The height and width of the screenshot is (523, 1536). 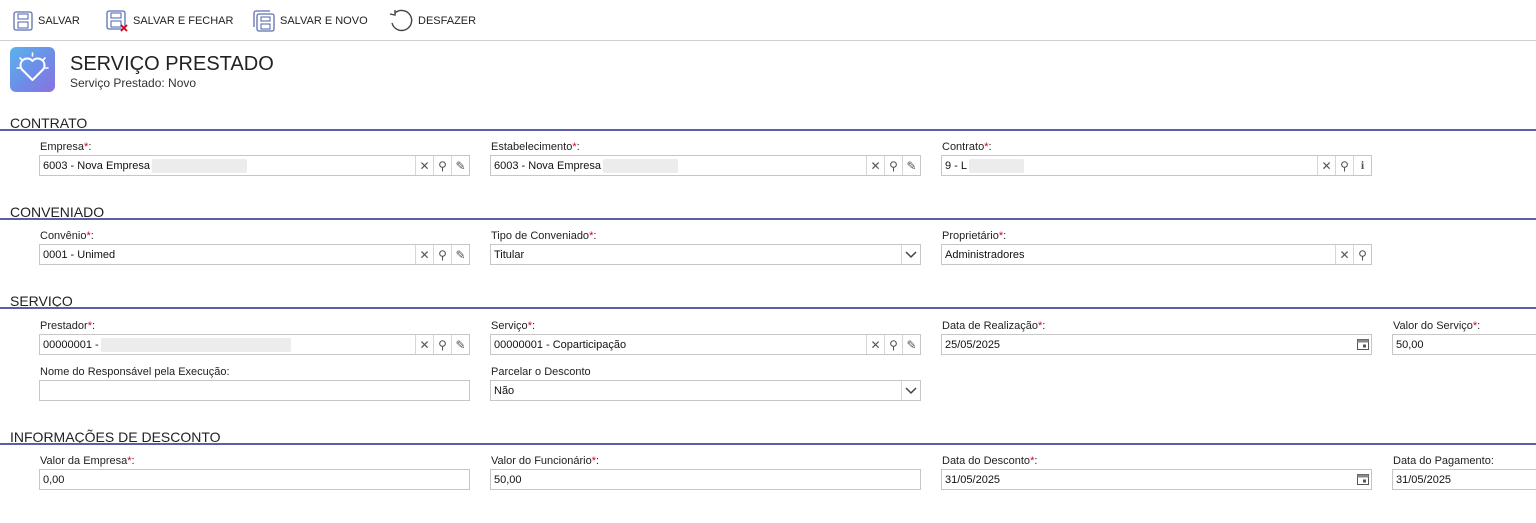 What do you see at coordinates (974, 236) in the screenshot?
I see `proprietario-label: Proprietário*:` at bounding box center [974, 236].